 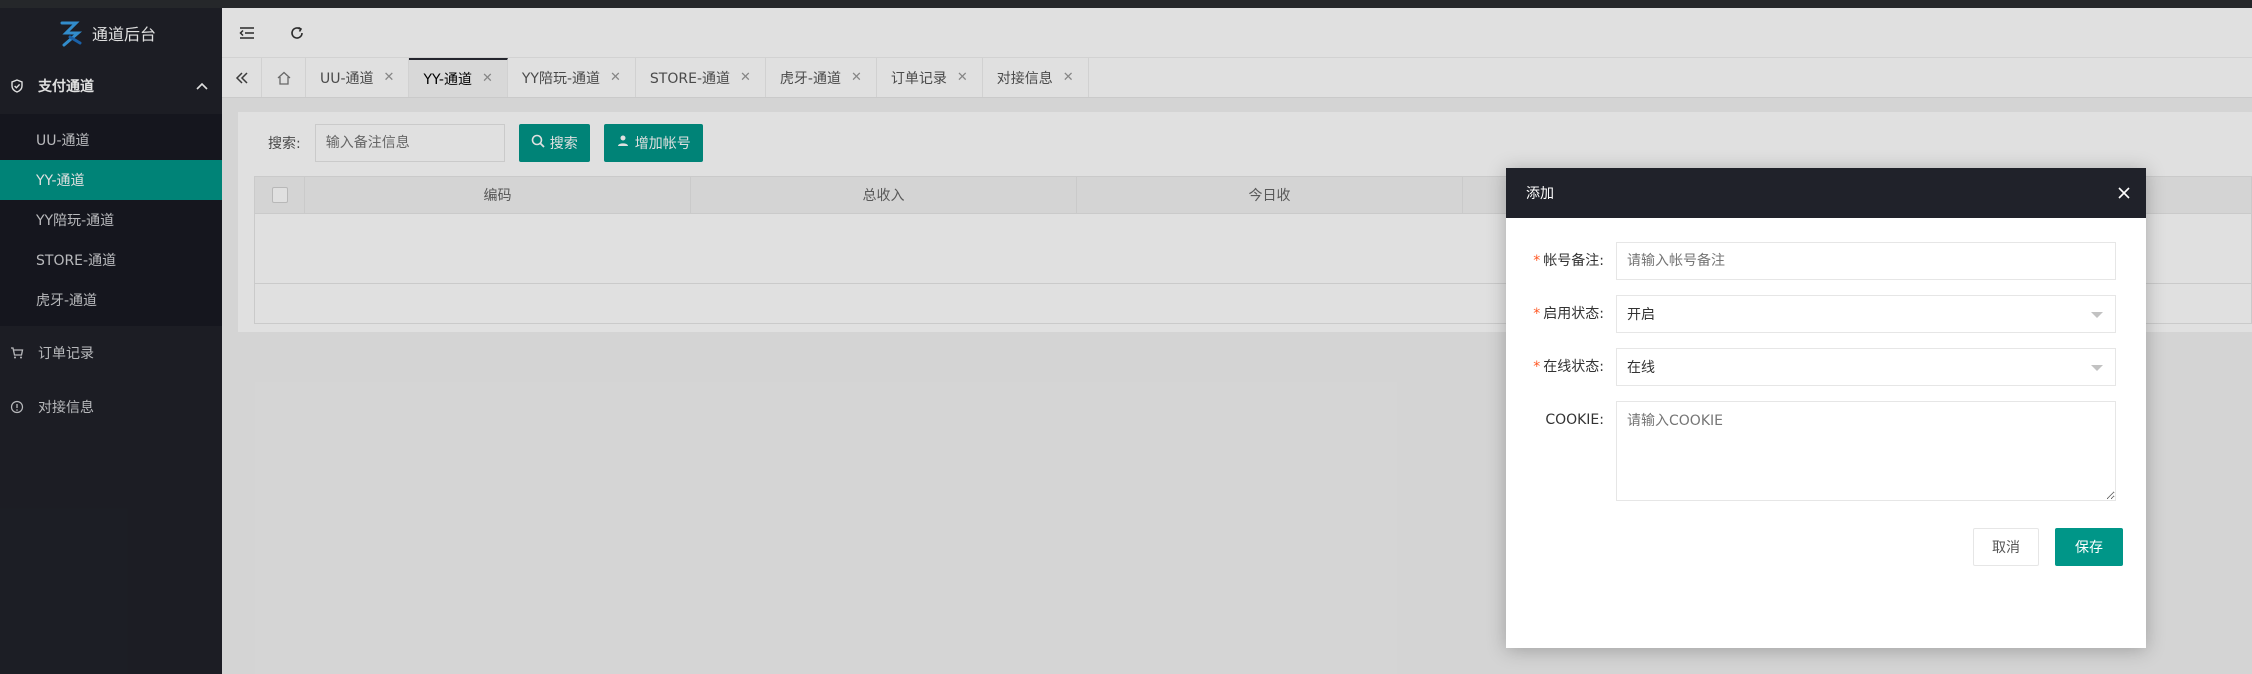 I want to click on field-label: * 帐号备注:, so click(x=1568, y=261).